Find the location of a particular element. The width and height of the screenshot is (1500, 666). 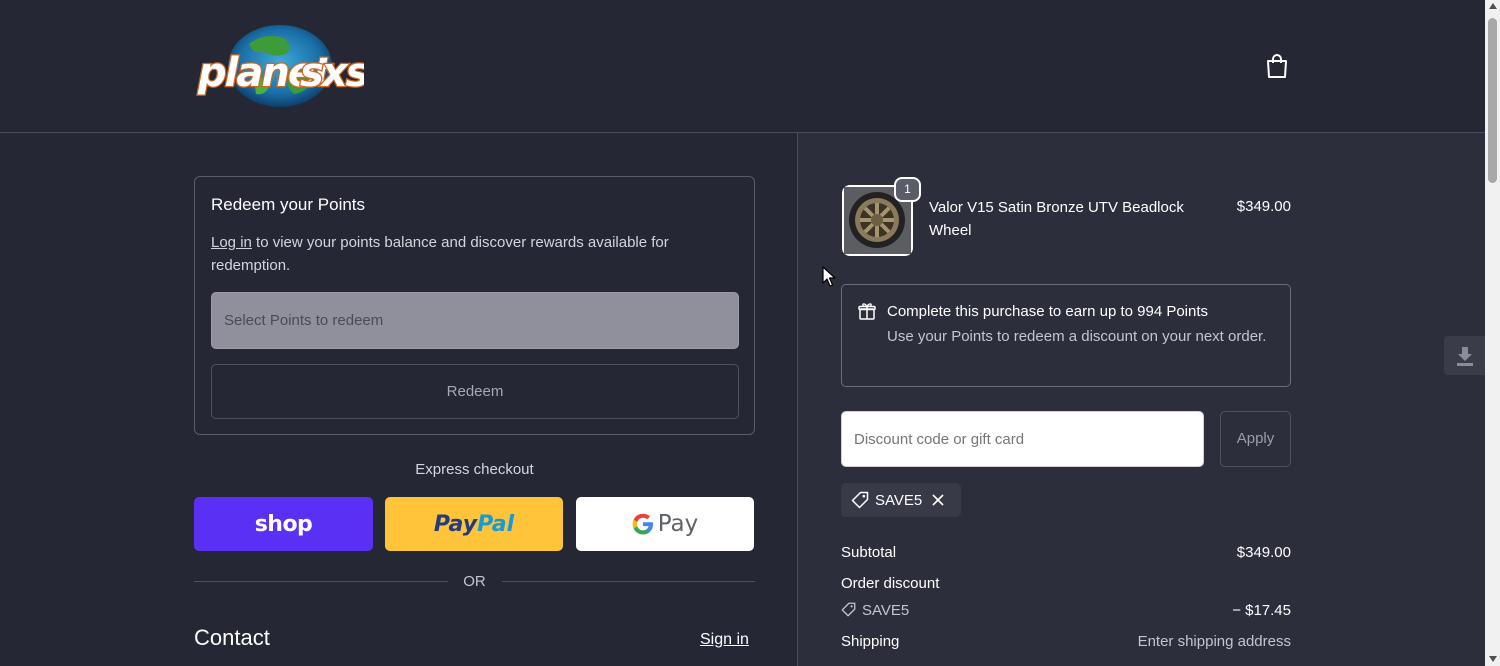

download-icon is located at coordinates (1464, 356).